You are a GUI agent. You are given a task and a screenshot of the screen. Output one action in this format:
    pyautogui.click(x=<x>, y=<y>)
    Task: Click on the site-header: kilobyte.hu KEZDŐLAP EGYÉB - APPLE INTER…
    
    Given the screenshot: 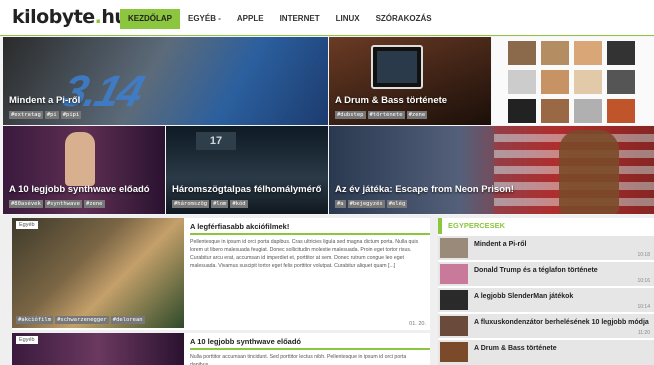 What is the action you would take?
    pyautogui.click(x=327, y=18)
    